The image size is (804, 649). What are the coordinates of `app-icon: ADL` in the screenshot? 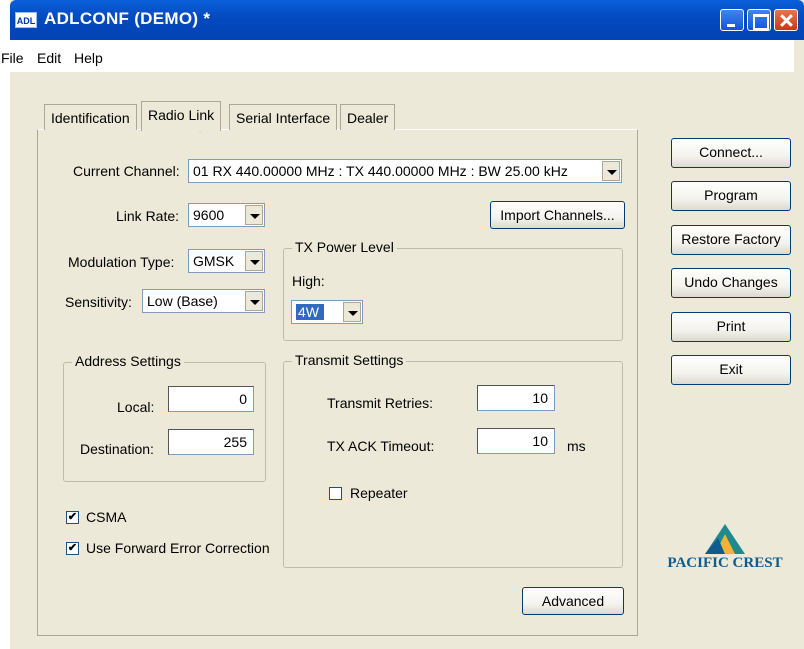 It's located at (26, 20).